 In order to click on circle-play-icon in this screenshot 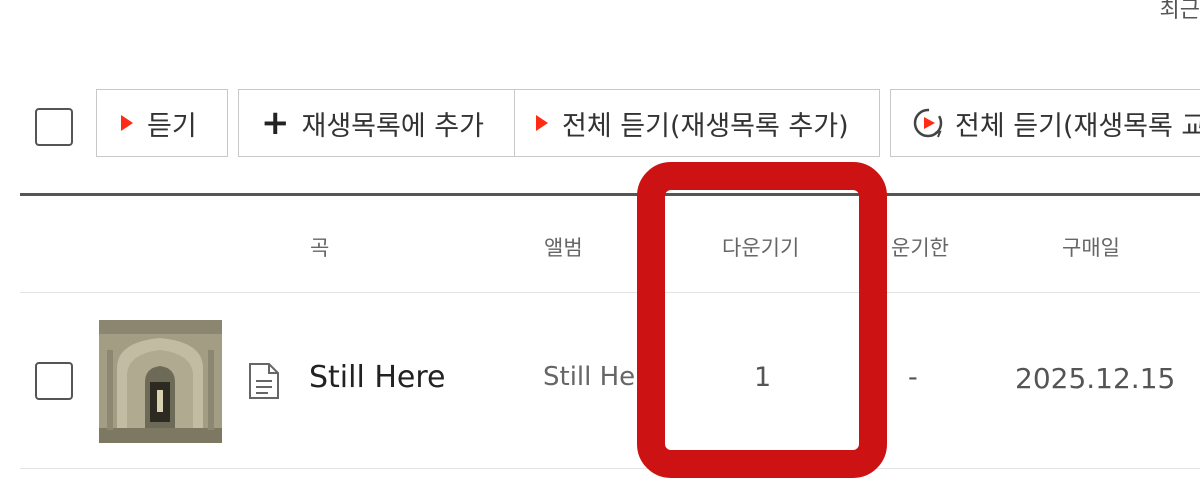, I will do `click(928, 123)`.